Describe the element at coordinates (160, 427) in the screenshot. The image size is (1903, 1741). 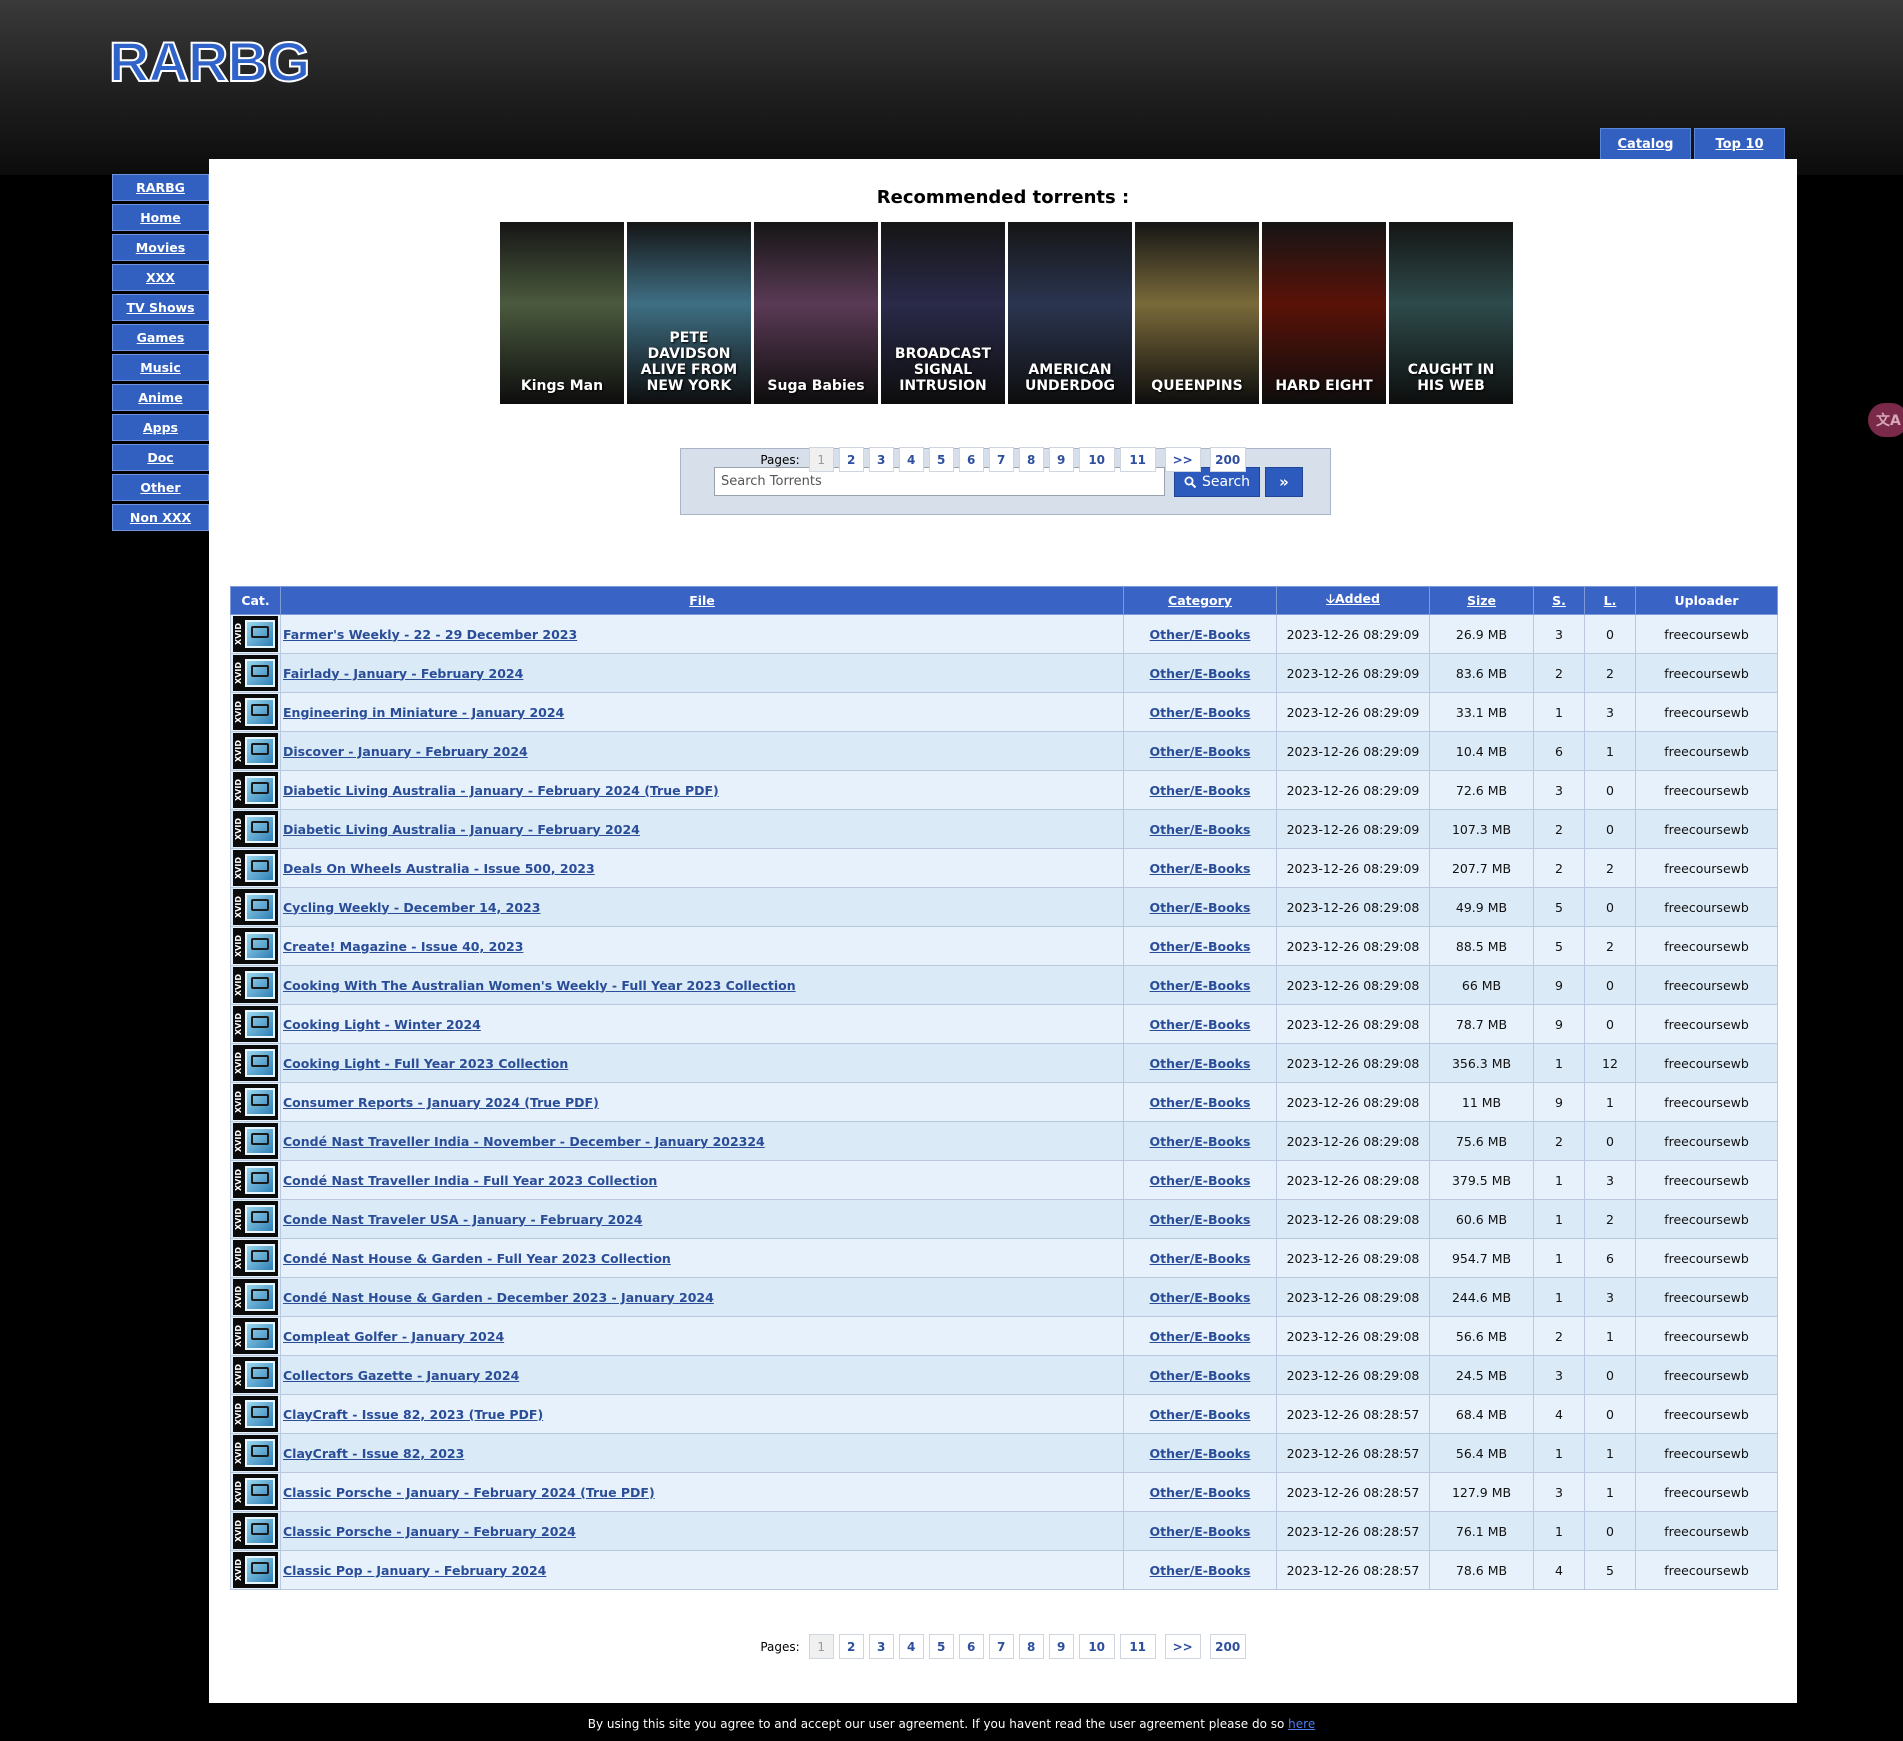
I see `sidebar-item-apps: Apps` at that location.